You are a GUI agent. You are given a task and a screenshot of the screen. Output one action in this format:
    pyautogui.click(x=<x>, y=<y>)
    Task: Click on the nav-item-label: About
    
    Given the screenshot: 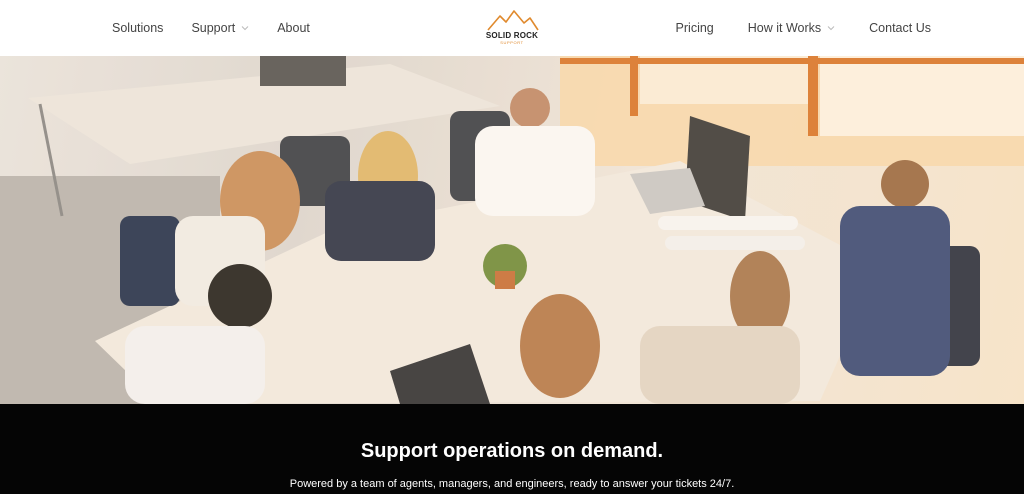 What is the action you would take?
    pyautogui.click(x=293, y=28)
    